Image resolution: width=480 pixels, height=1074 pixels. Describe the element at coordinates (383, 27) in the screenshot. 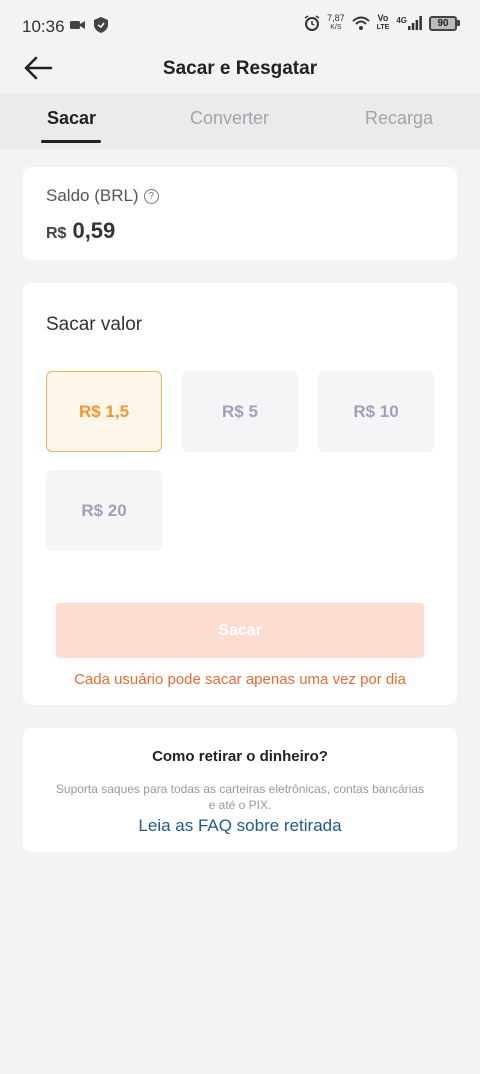

I see `volte-bottom: LTE` at that location.